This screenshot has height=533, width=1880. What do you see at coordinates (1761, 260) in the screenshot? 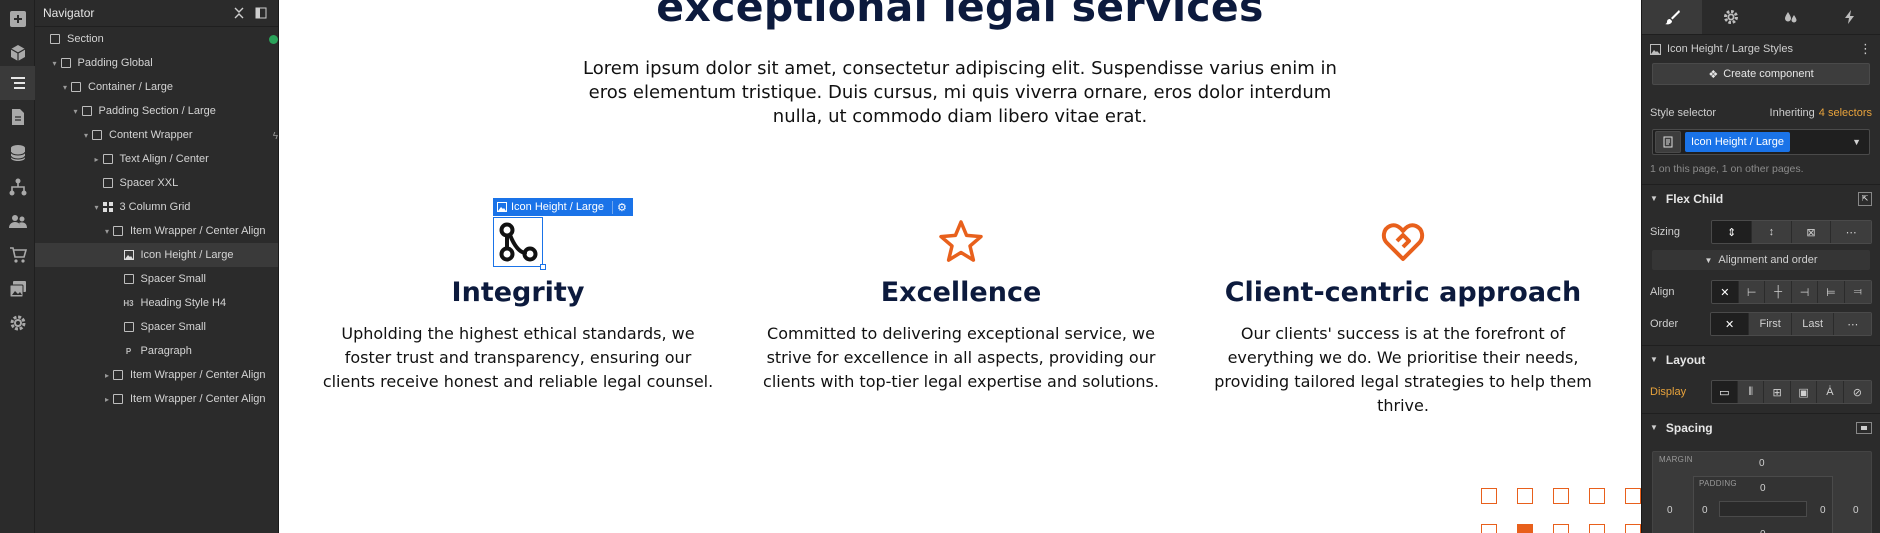
I see `alignment-toggle: ▼ Alignment and order` at bounding box center [1761, 260].